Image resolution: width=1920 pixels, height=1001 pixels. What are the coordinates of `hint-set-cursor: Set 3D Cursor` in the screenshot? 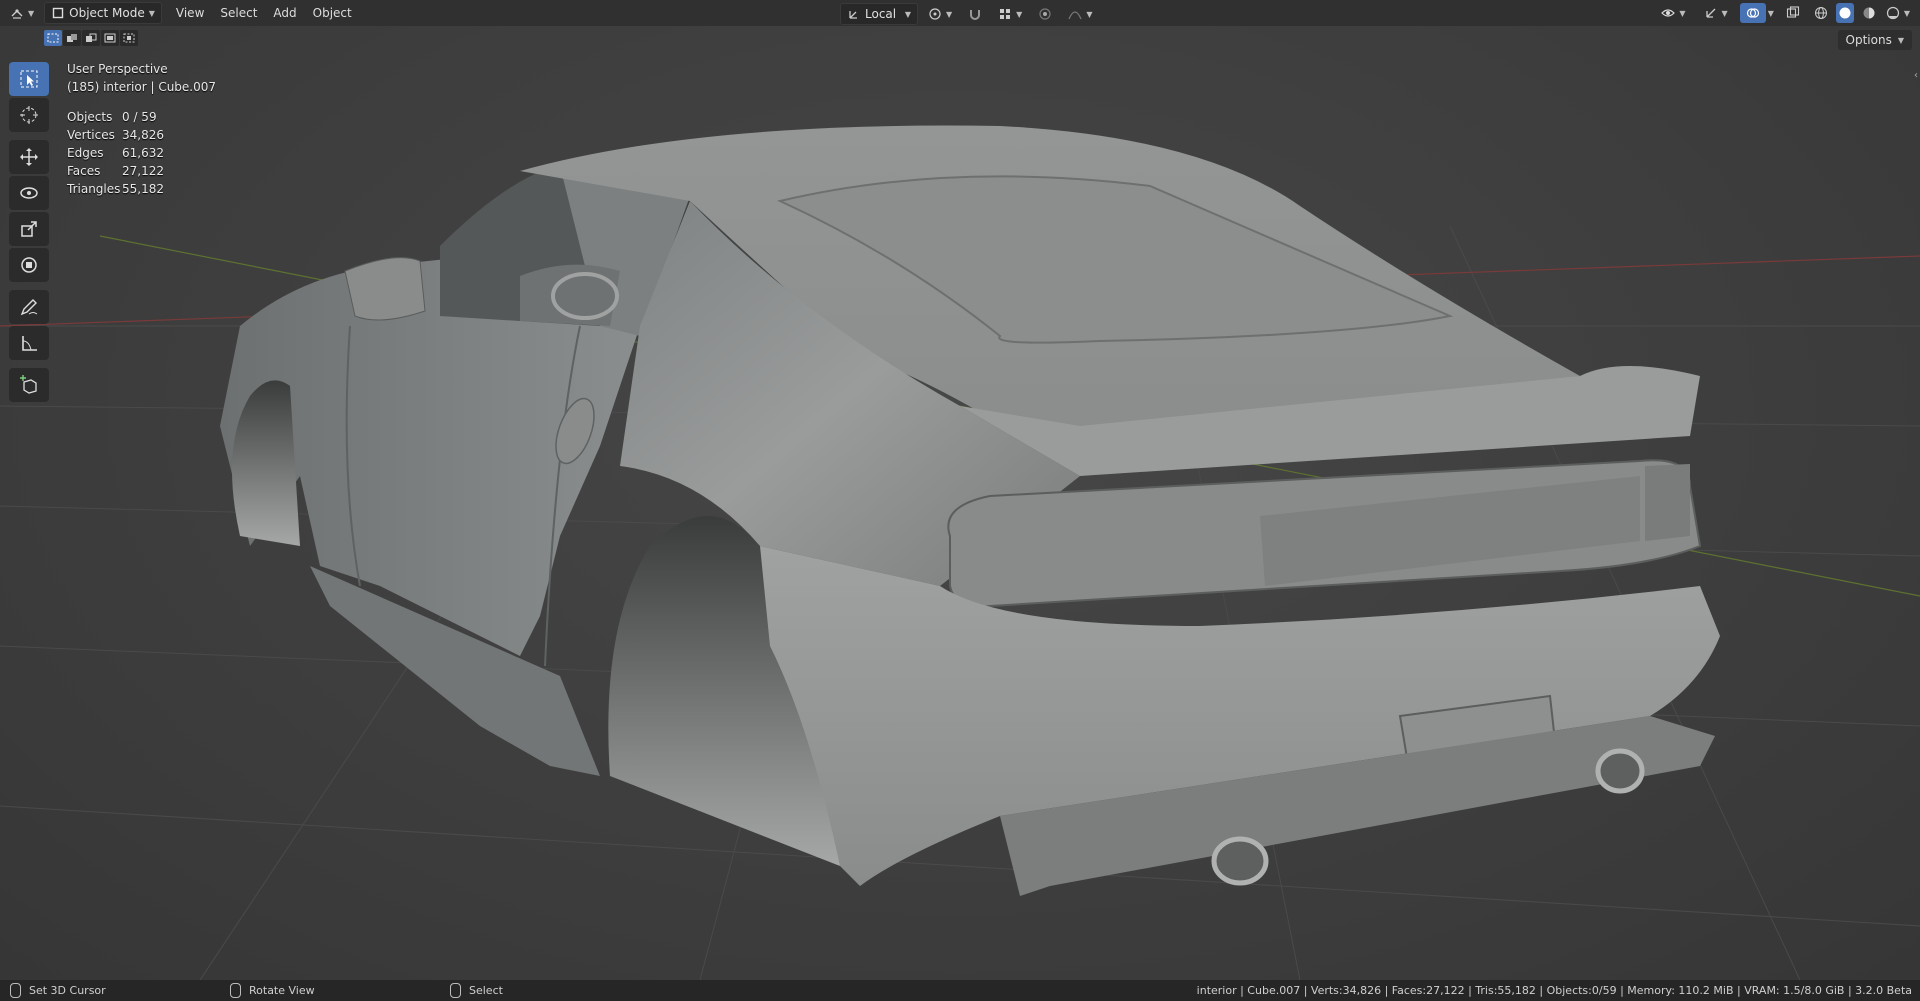 It's located at (115, 990).